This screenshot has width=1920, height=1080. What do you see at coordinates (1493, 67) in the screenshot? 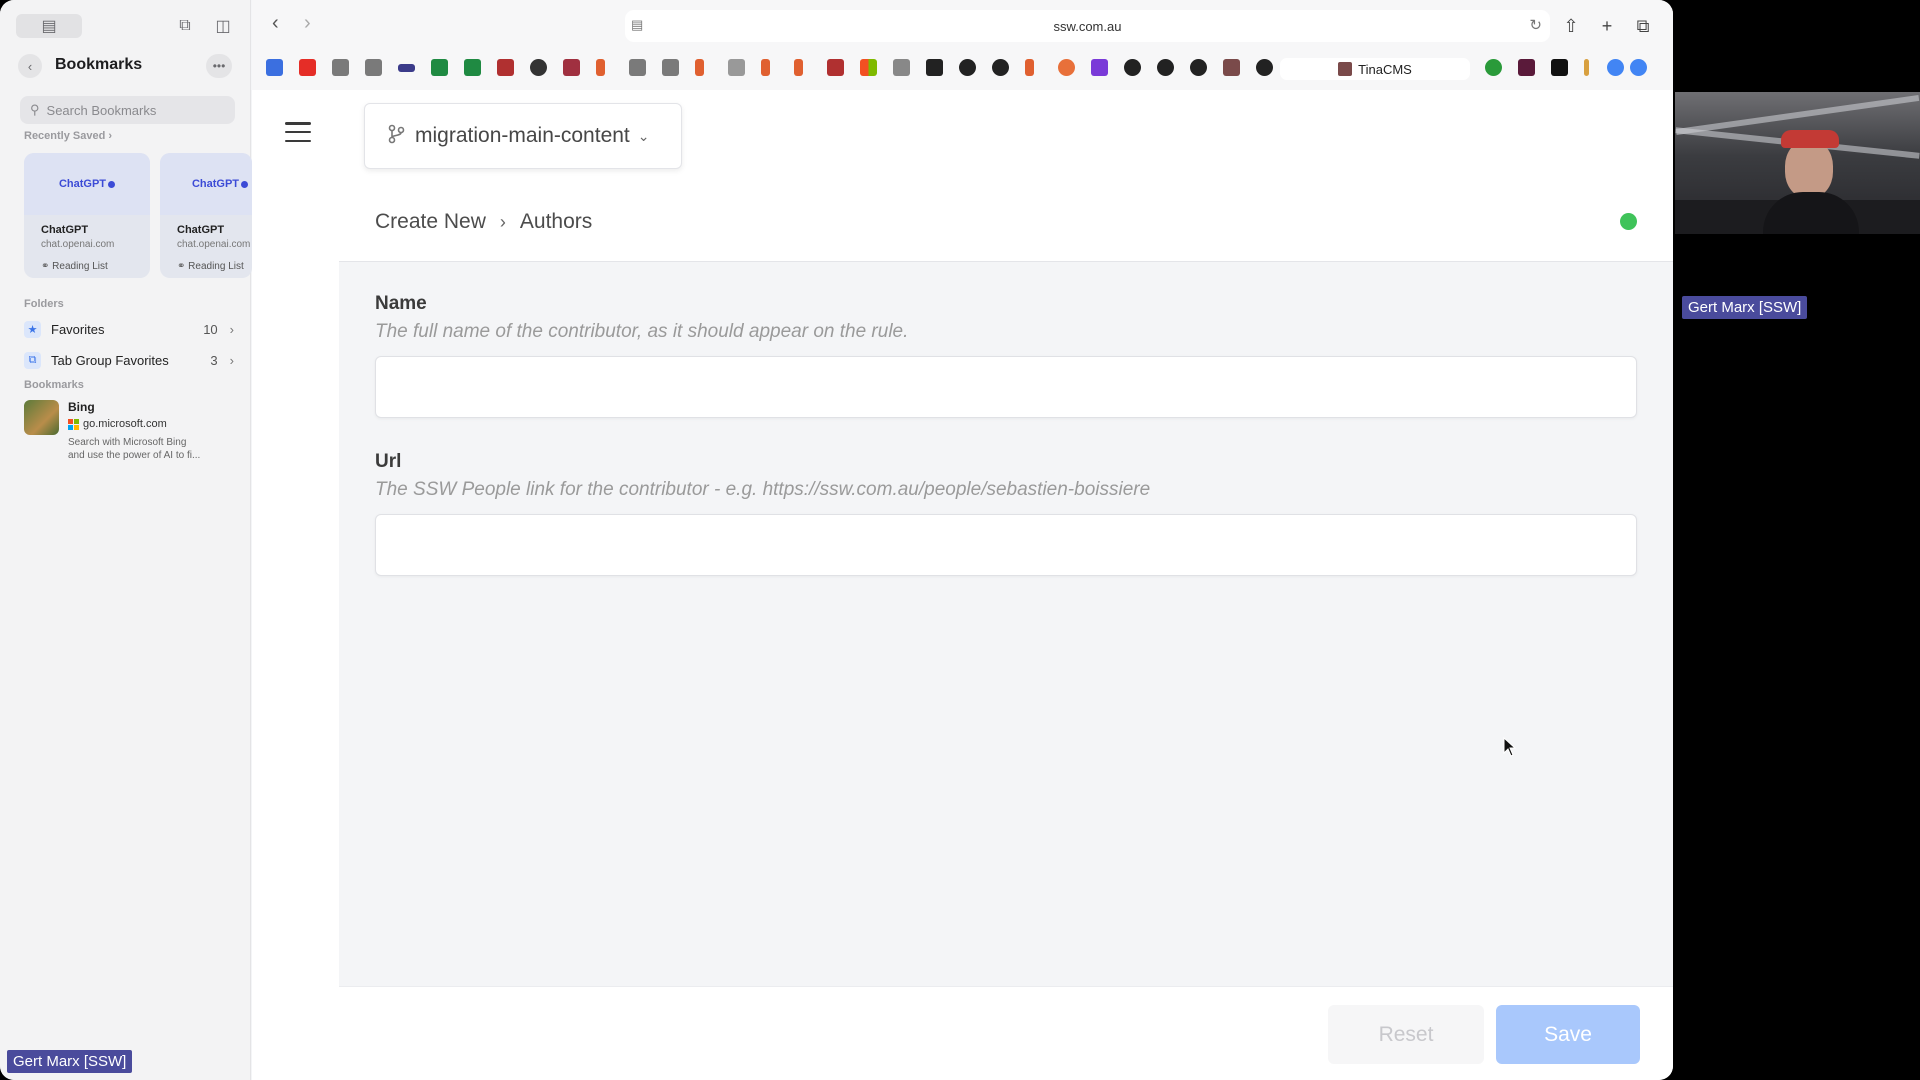
I see `xbox-icon` at bounding box center [1493, 67].